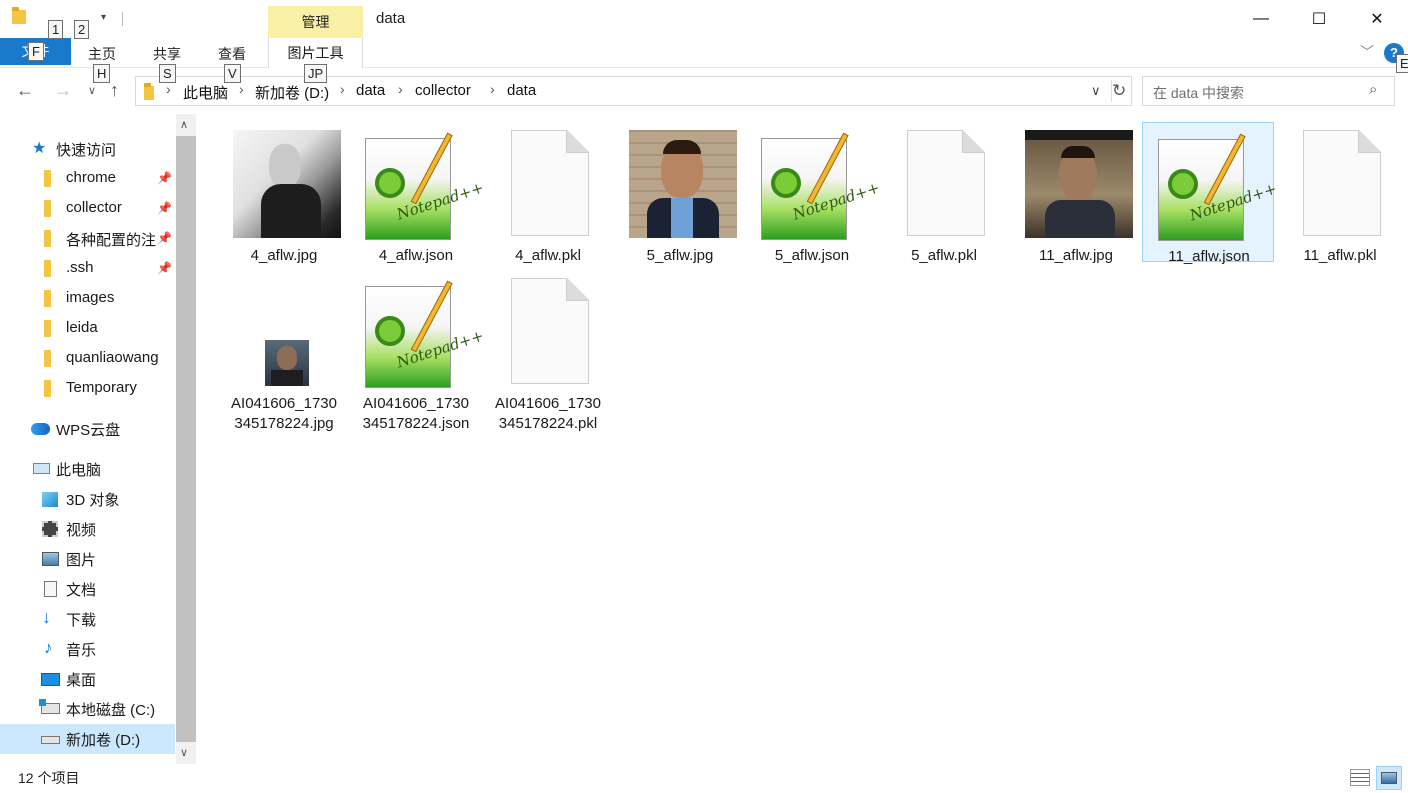  What do you see at coordinates (87, 649) in the screenshot?
I see `sidebar-item-music: ♪ 音乐` at bounding box center [87, 649].